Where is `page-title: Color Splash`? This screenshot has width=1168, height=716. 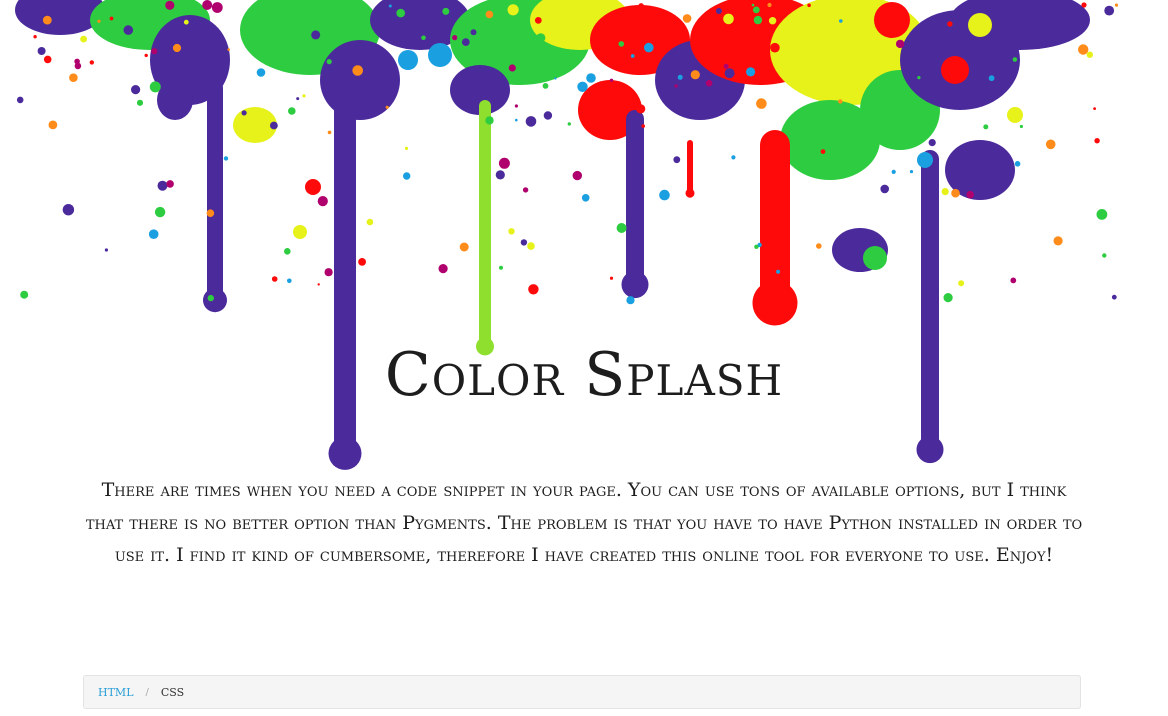 page-title: Color Splash is located at coordinates (584, 375).